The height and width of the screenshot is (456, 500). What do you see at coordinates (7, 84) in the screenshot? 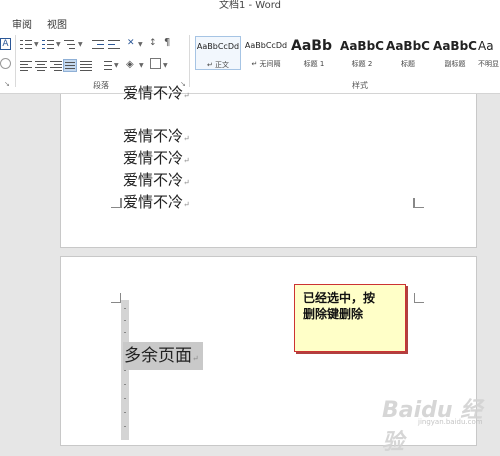
I see `font-group-launcher-icon: ↘` at bounding box center [7, 84].